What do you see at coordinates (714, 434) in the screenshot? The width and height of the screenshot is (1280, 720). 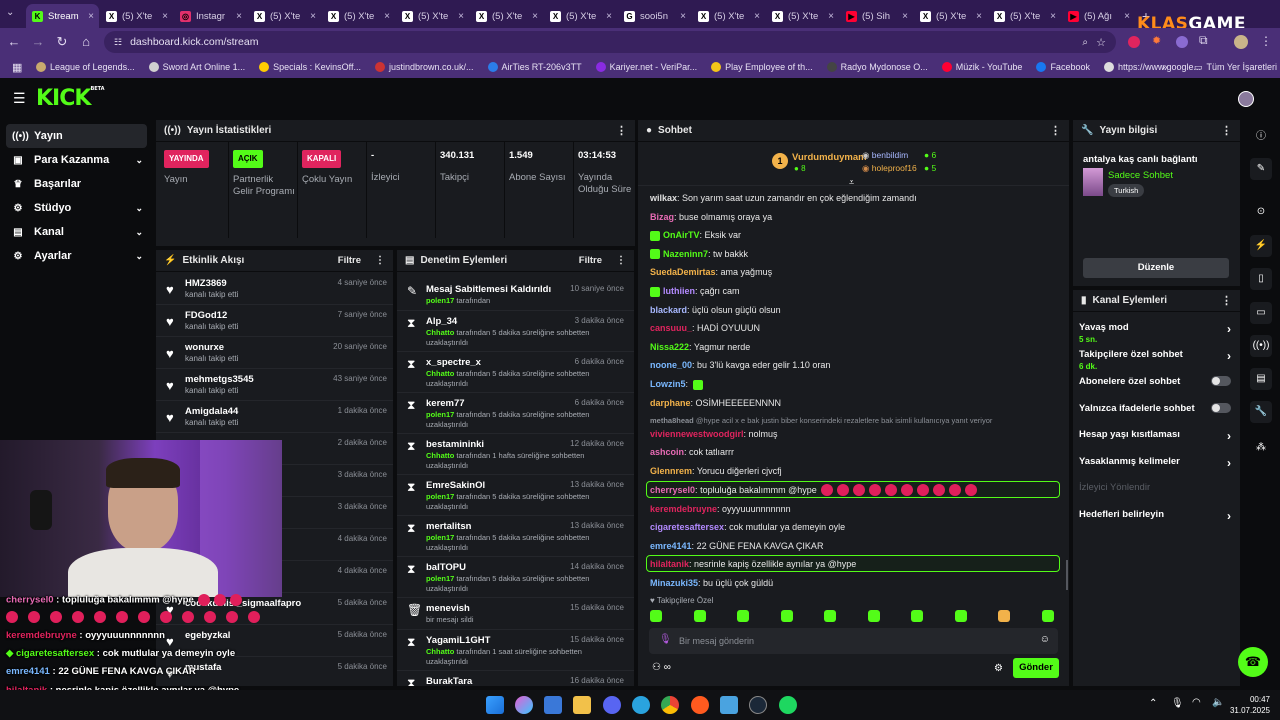 I see `chat-message: viviennewestwoodgirl: nolmuş` at bounding box center [714, 434].